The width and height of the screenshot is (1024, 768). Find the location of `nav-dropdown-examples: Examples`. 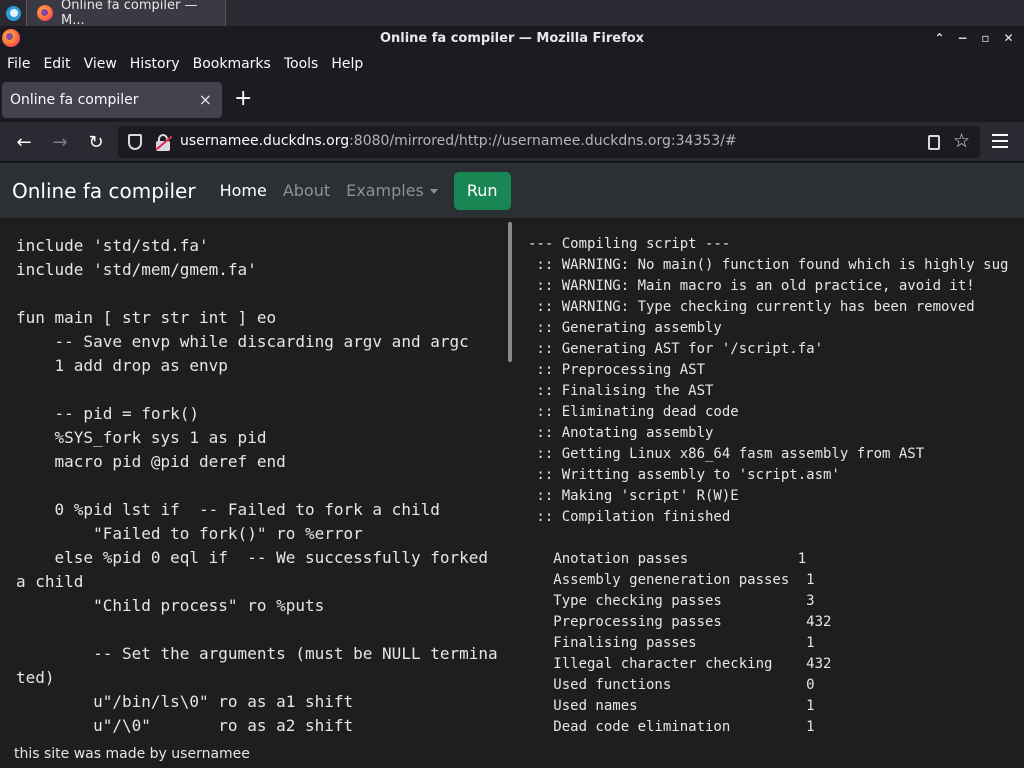

nav-dropdown-examples: Examples is located at coordinates (392, 190).